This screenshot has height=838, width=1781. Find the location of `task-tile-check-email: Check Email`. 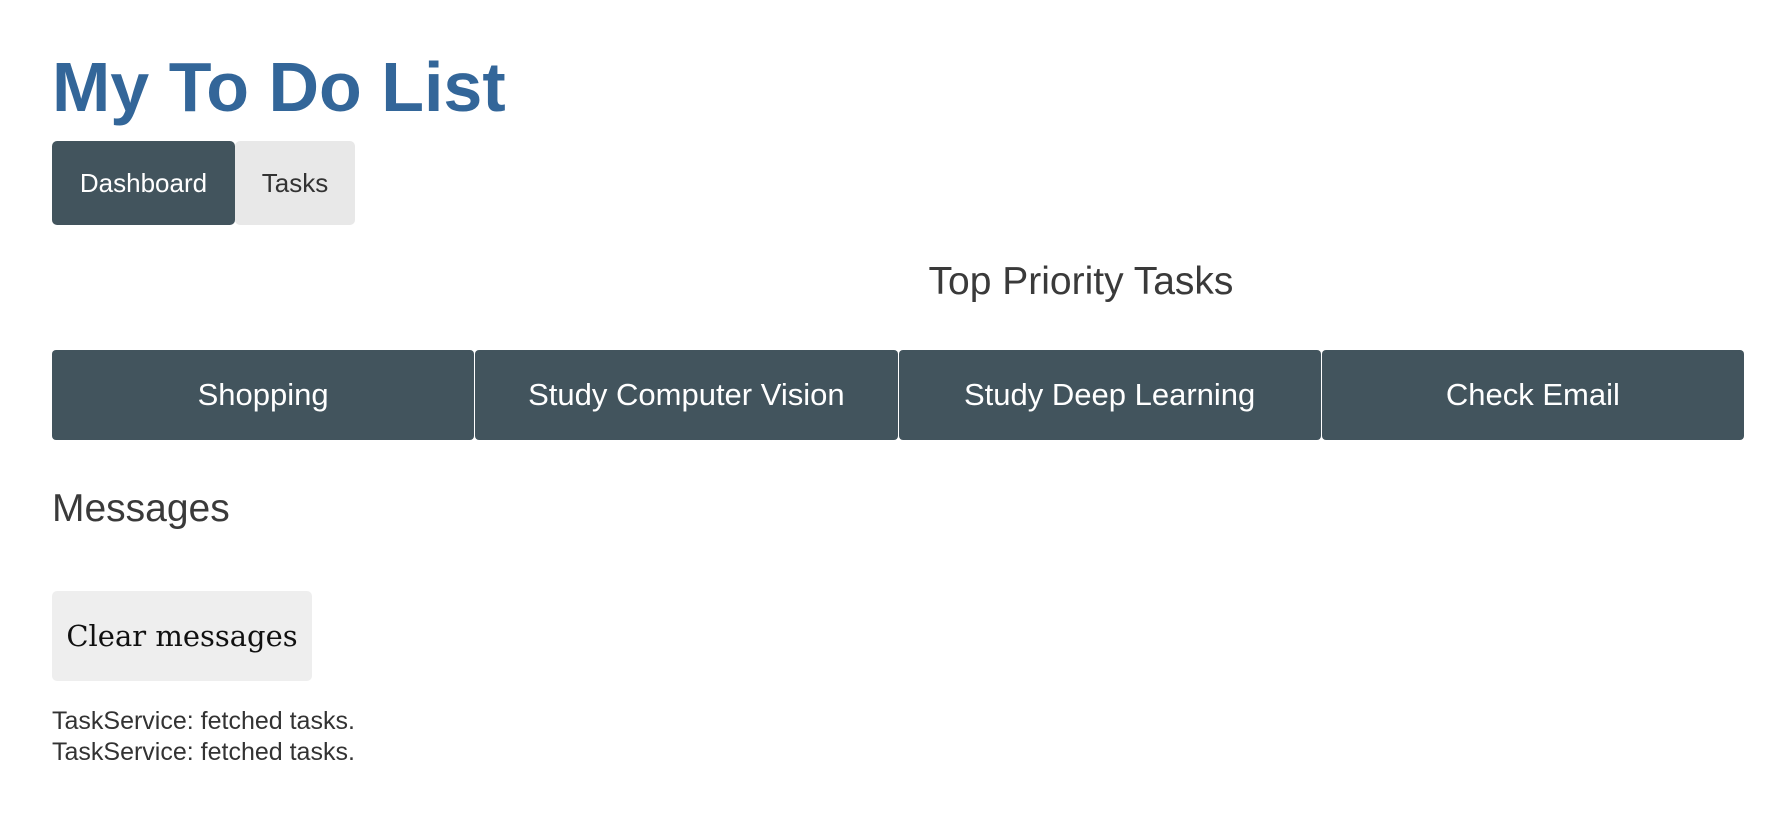

task-tile-check-email: Check Email is located at coordinates (1532, 395).